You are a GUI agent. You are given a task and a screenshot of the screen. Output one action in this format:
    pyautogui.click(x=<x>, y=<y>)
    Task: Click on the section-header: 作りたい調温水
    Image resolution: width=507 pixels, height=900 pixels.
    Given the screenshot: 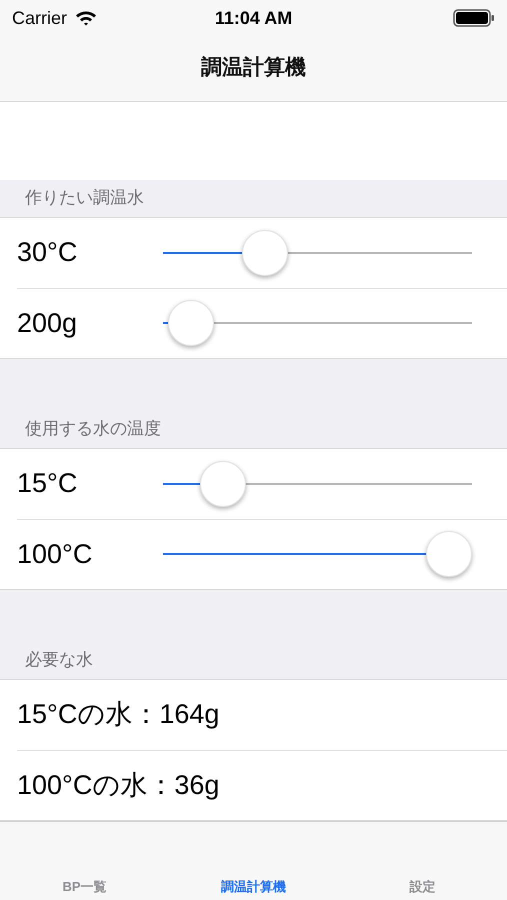 What is the action you would take?
    pyautogui.click(x=84, y=198)
    